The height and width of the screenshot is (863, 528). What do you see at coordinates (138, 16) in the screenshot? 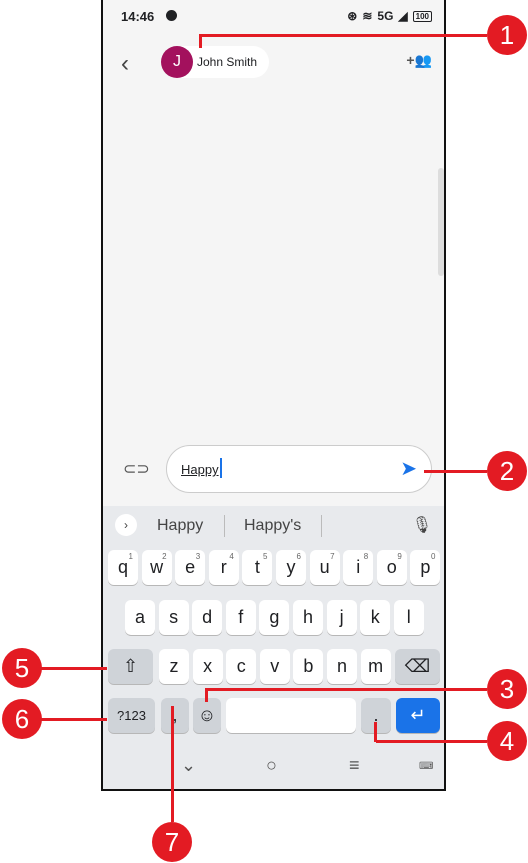
I see `status-time: 14:46` at bounding box center [138, 16].